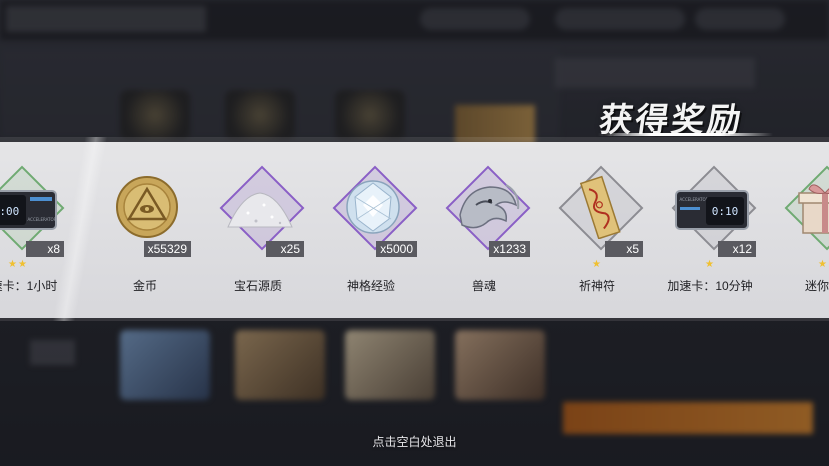 The height and width of the screenshot is (466, 829). Describe the element at coordinates (484, 233) in the screenshot. I see `reward-item-beast-soul: x1233 兽魂` at that location.